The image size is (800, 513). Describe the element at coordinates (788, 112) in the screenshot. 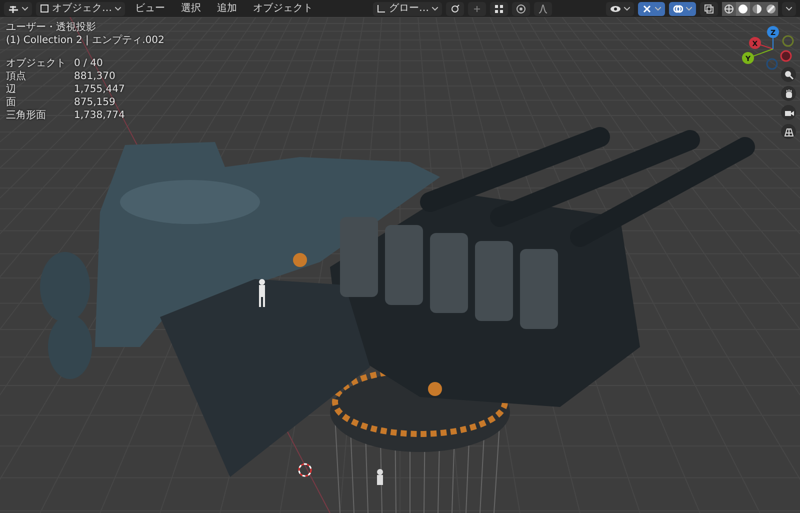

I see `camera-button` at that location.